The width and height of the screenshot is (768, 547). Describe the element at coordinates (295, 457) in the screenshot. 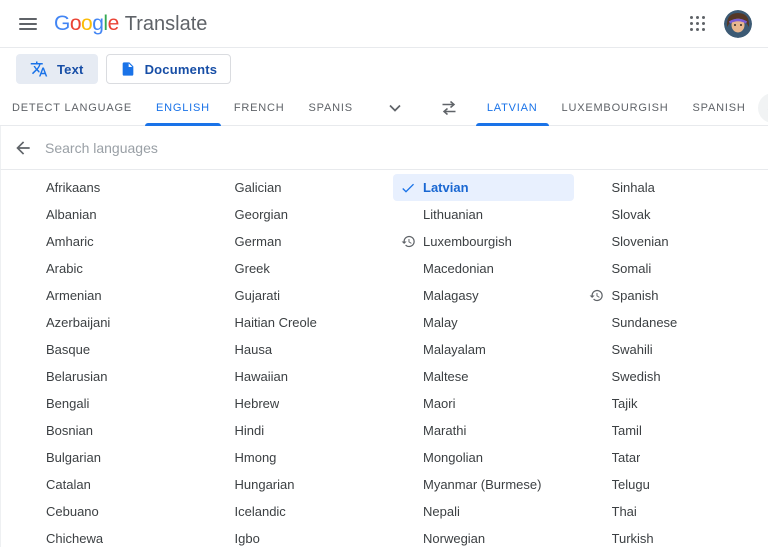

I see `language-option-hmong: Hmong` at that location.